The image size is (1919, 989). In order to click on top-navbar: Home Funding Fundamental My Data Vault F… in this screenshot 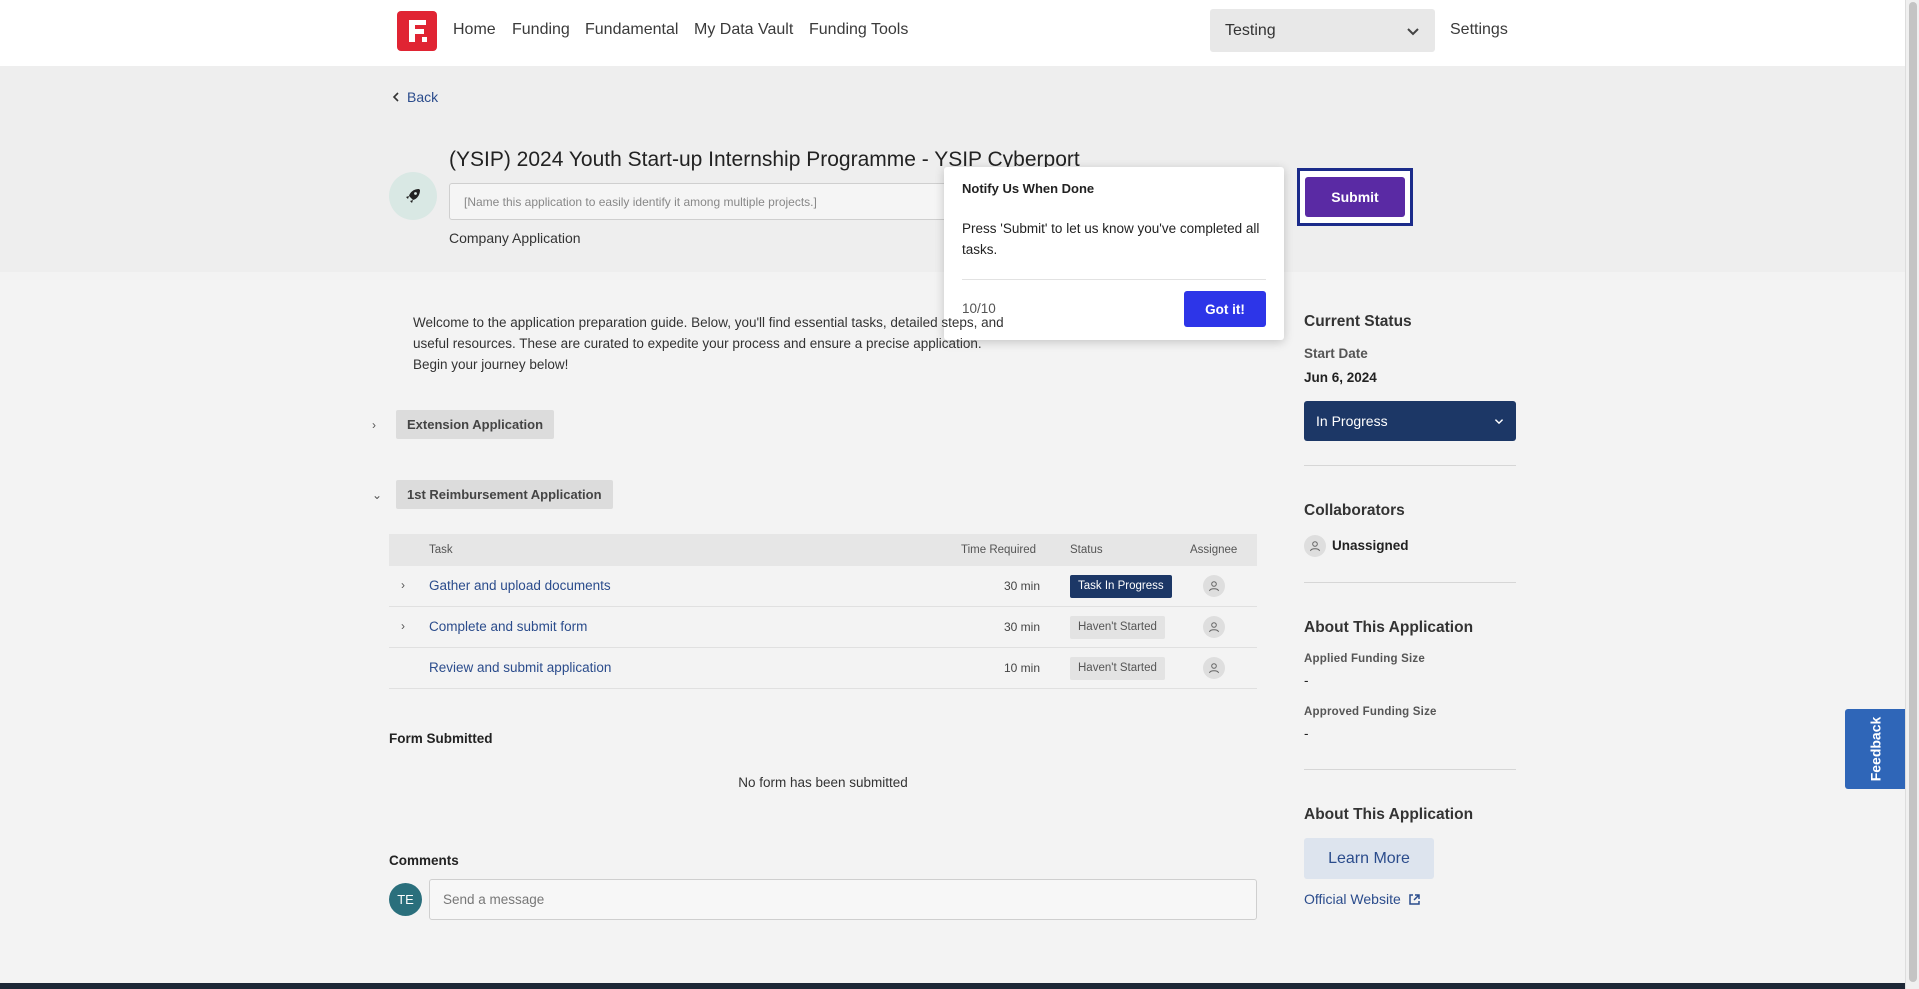, I will do `click(952, 33)`.